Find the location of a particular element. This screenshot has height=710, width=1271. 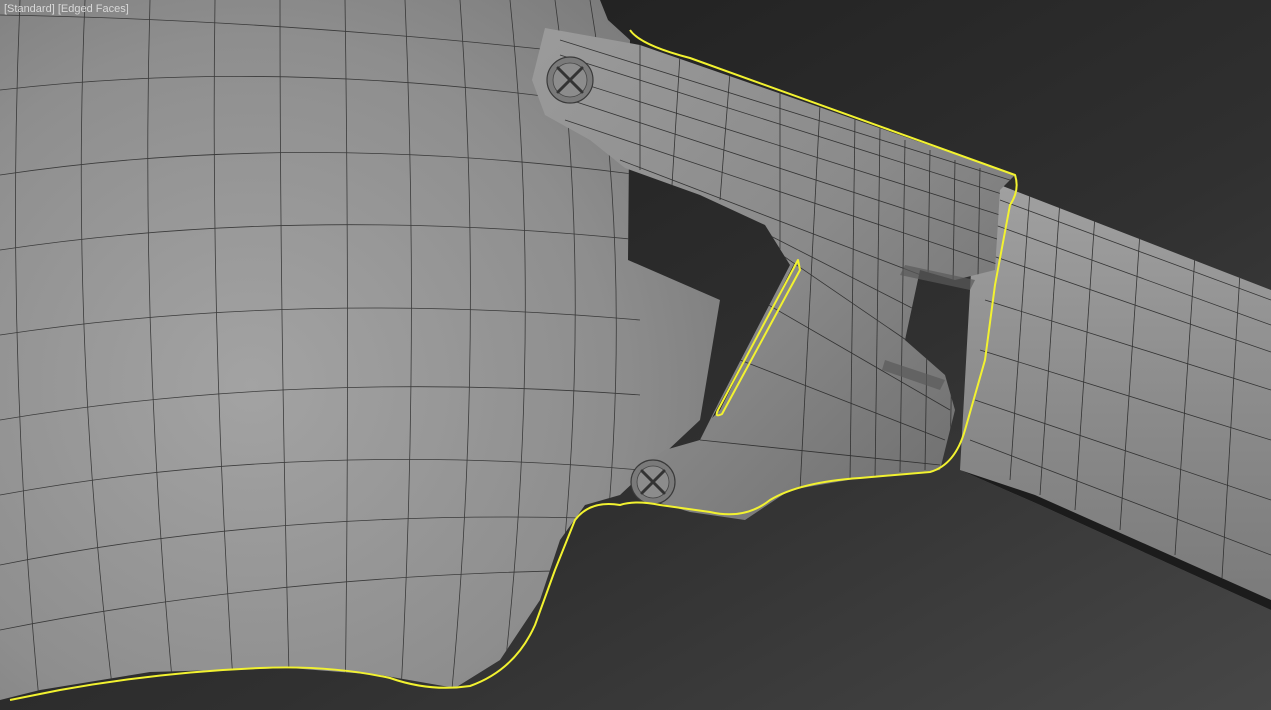

shading-mode-menu: [Standard] is located at coordinates (29, 9).